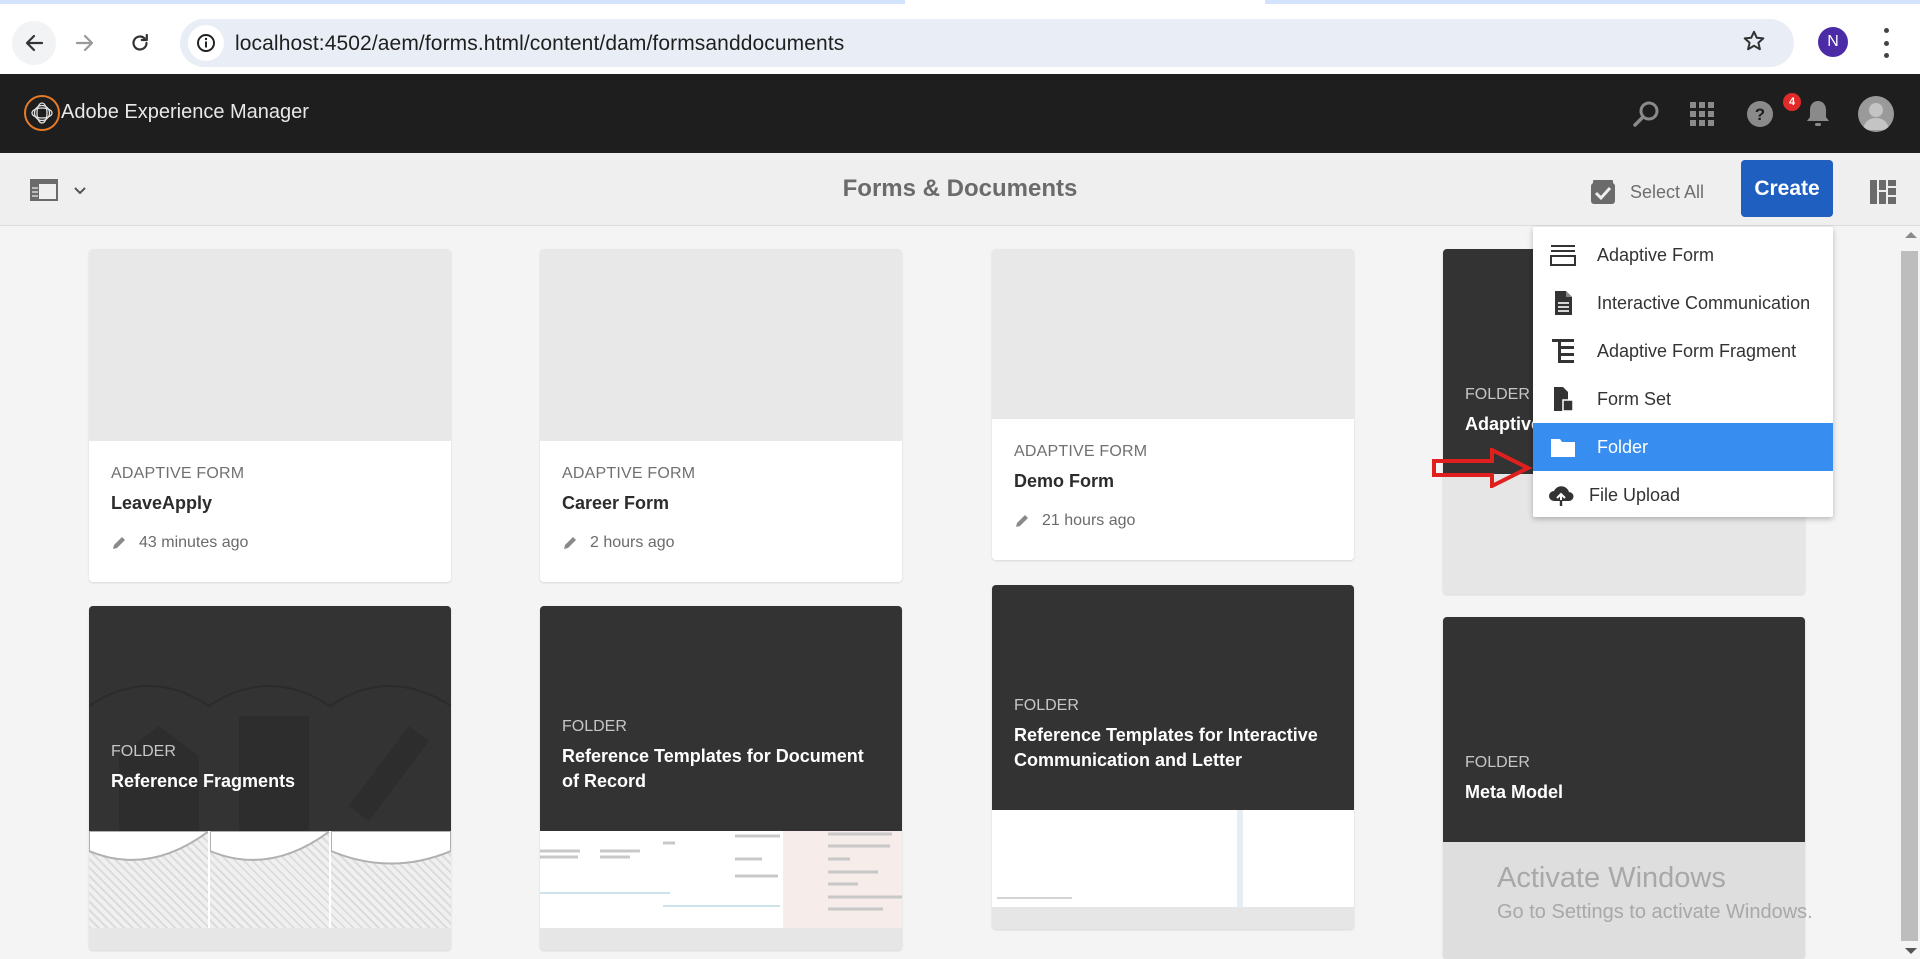  Describe the element at coordinates (1697, 350) in the screenshot. I see `menu-item-label: Adaptive Form Fragment` at that location.